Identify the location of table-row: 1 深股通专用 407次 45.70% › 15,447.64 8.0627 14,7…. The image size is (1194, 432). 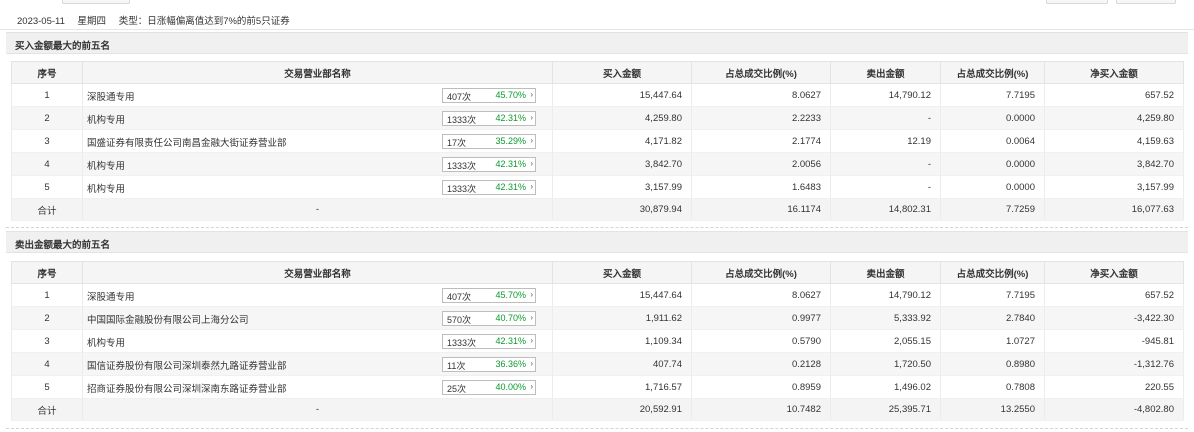
(597, 95).